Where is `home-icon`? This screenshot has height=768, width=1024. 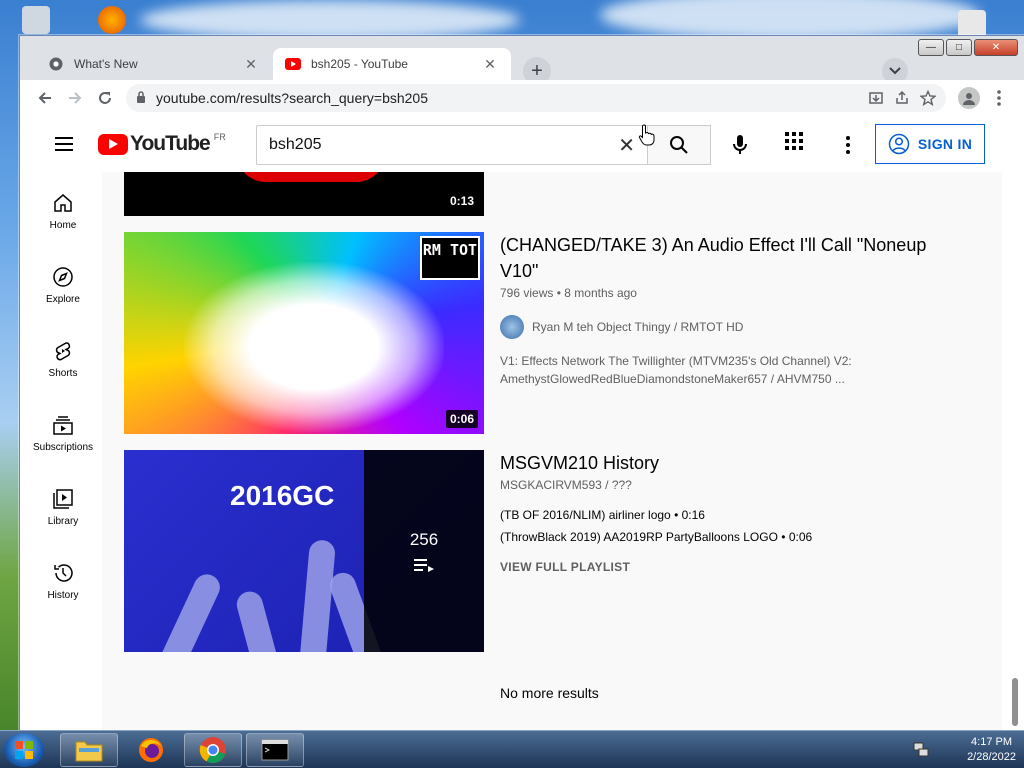 home-icon is located at coordinates (63, 203).